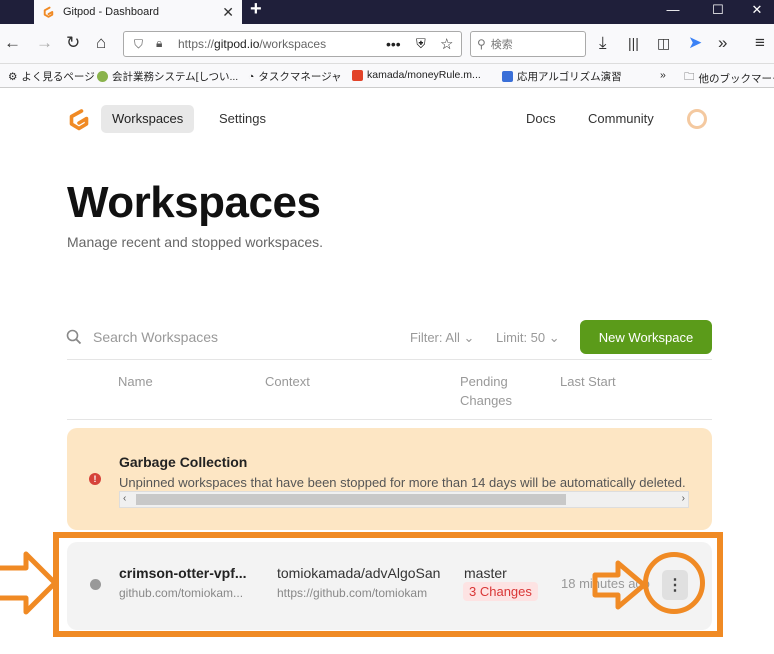 The width and height of the screenshot is (774, 654). I want to click on page-subtitle: Manage recent and stopped workspaces., so click(195, 242).